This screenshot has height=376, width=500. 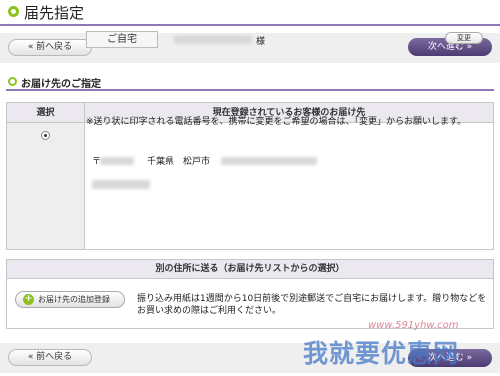 What do you see at coordinates (61, 84) in the screenshot?
I see `section-title: お届け先のご指定` at bounding box center [61, 84].